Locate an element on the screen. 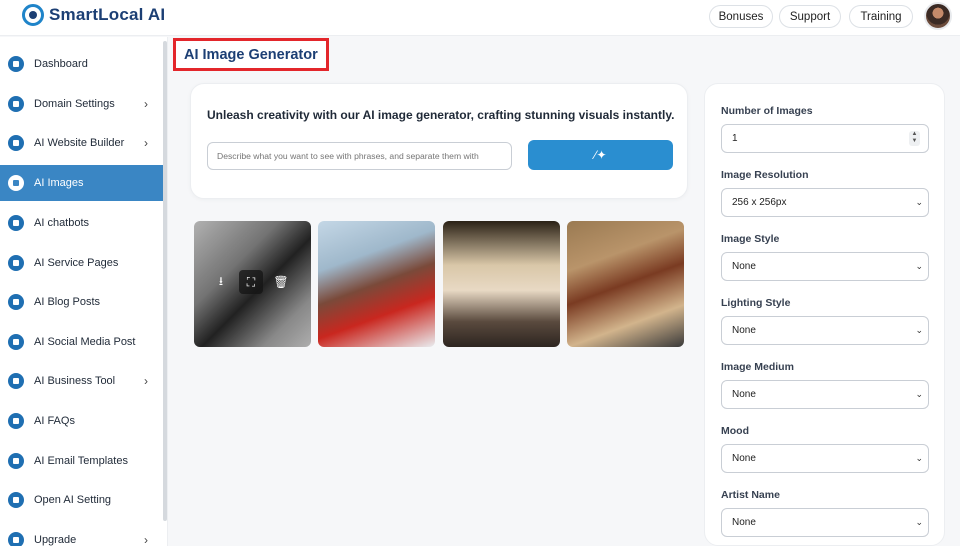  image-medium-select: None ⌄ is located at coordinates (825, 394).